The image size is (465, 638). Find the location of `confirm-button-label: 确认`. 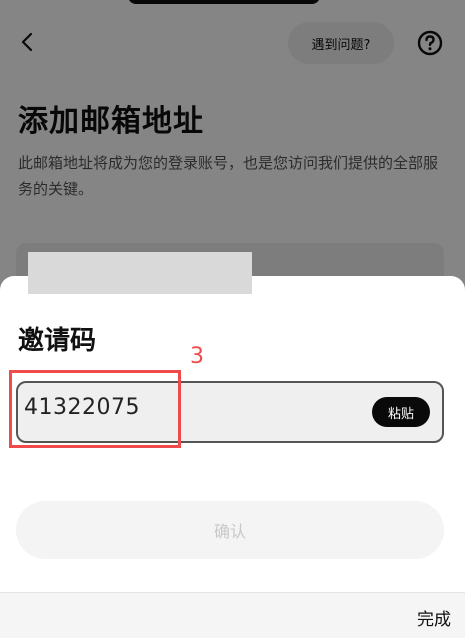

confirm-button-label: 确认 is located at coordinates (229, 531).